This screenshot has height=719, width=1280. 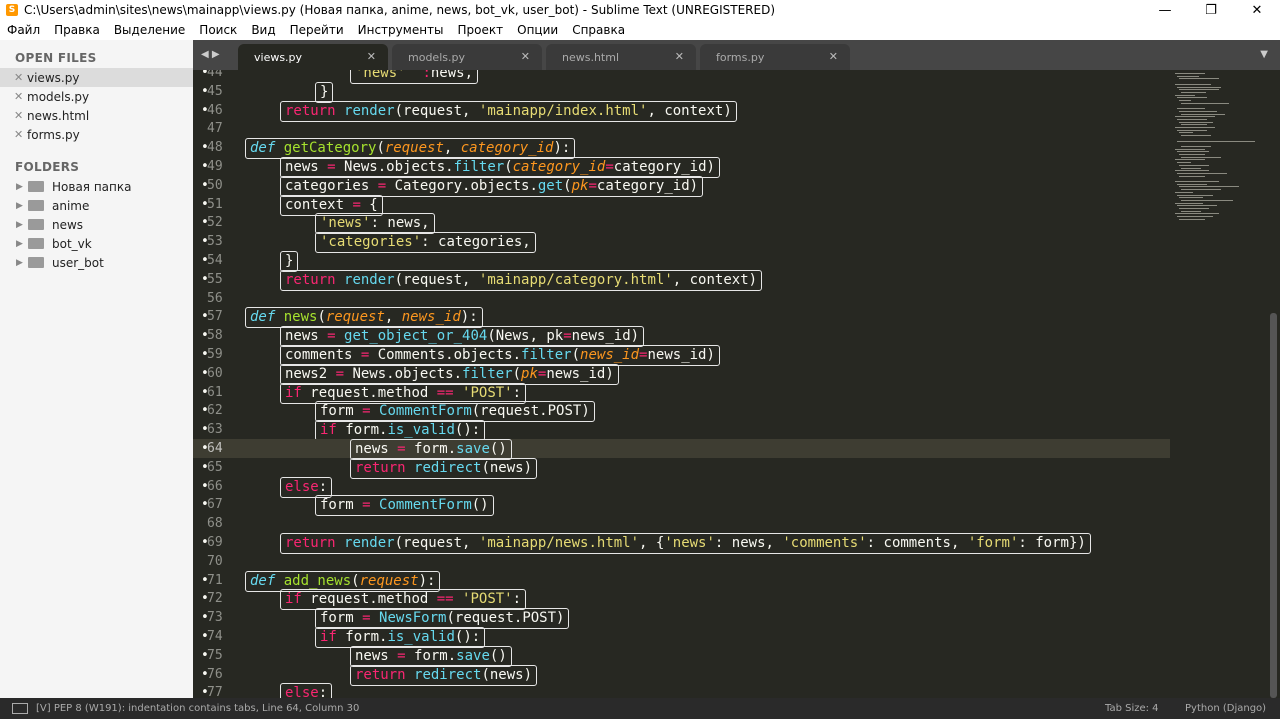 What do you see at coordinates (96, 243) in the screenshot?
I see `folder-item: ▶ bot_vk` at bounding box center [96, 243].